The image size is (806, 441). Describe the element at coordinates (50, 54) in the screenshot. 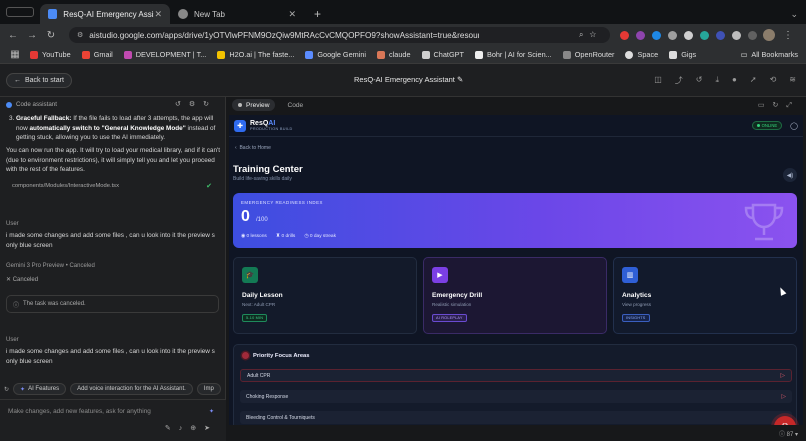

I see `bookmark-youtube: YouTube` at that location.